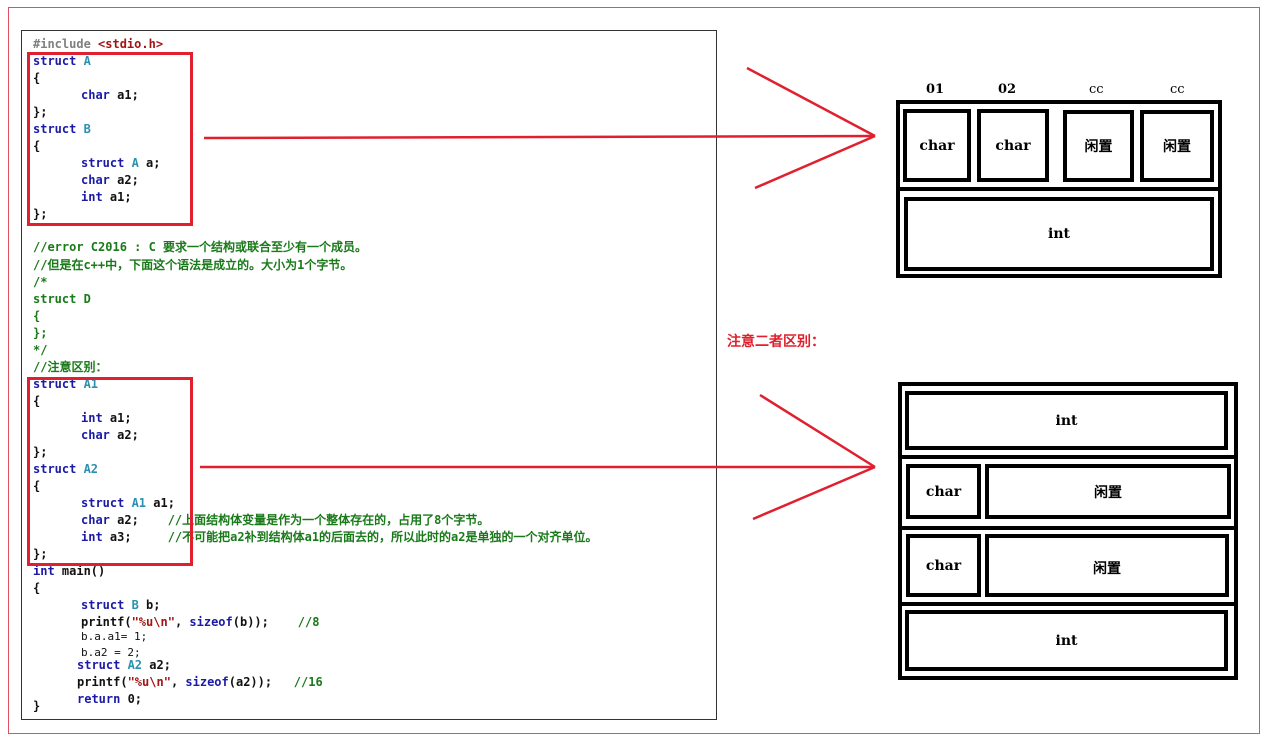 This screenshot has width=1272, height=750. Describe the element at coordinates (539, 137) in the screenshot. I see `arrow-top-shaft` at that location.